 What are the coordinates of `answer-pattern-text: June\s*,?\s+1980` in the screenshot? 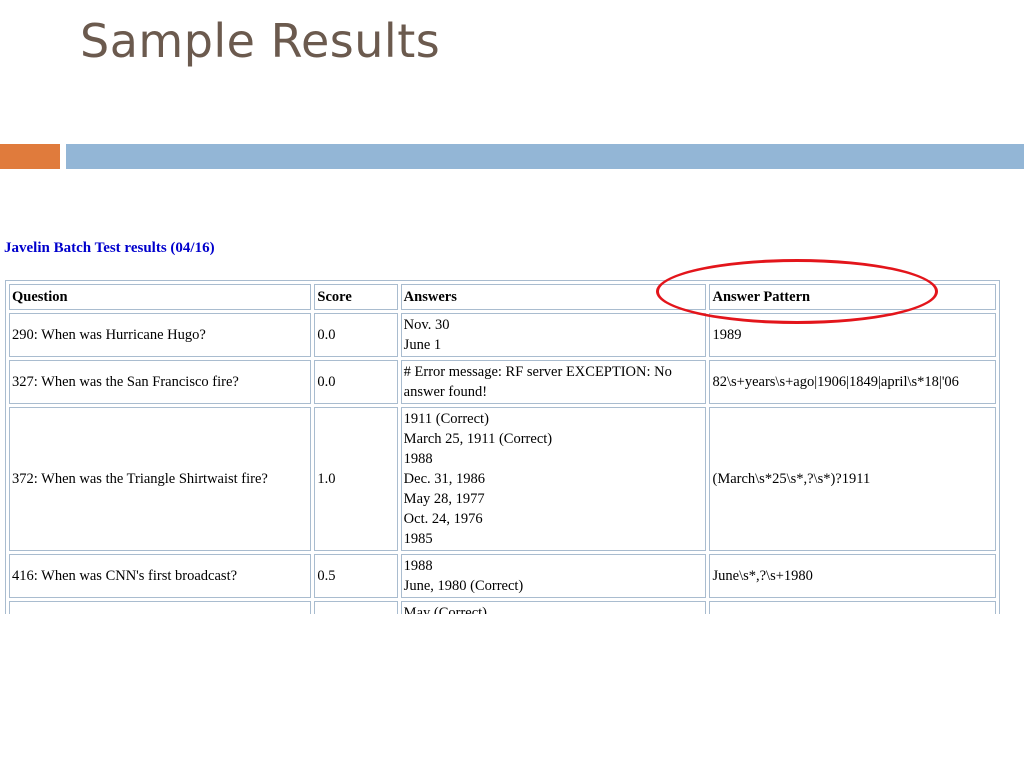 It's located at (762, 576).